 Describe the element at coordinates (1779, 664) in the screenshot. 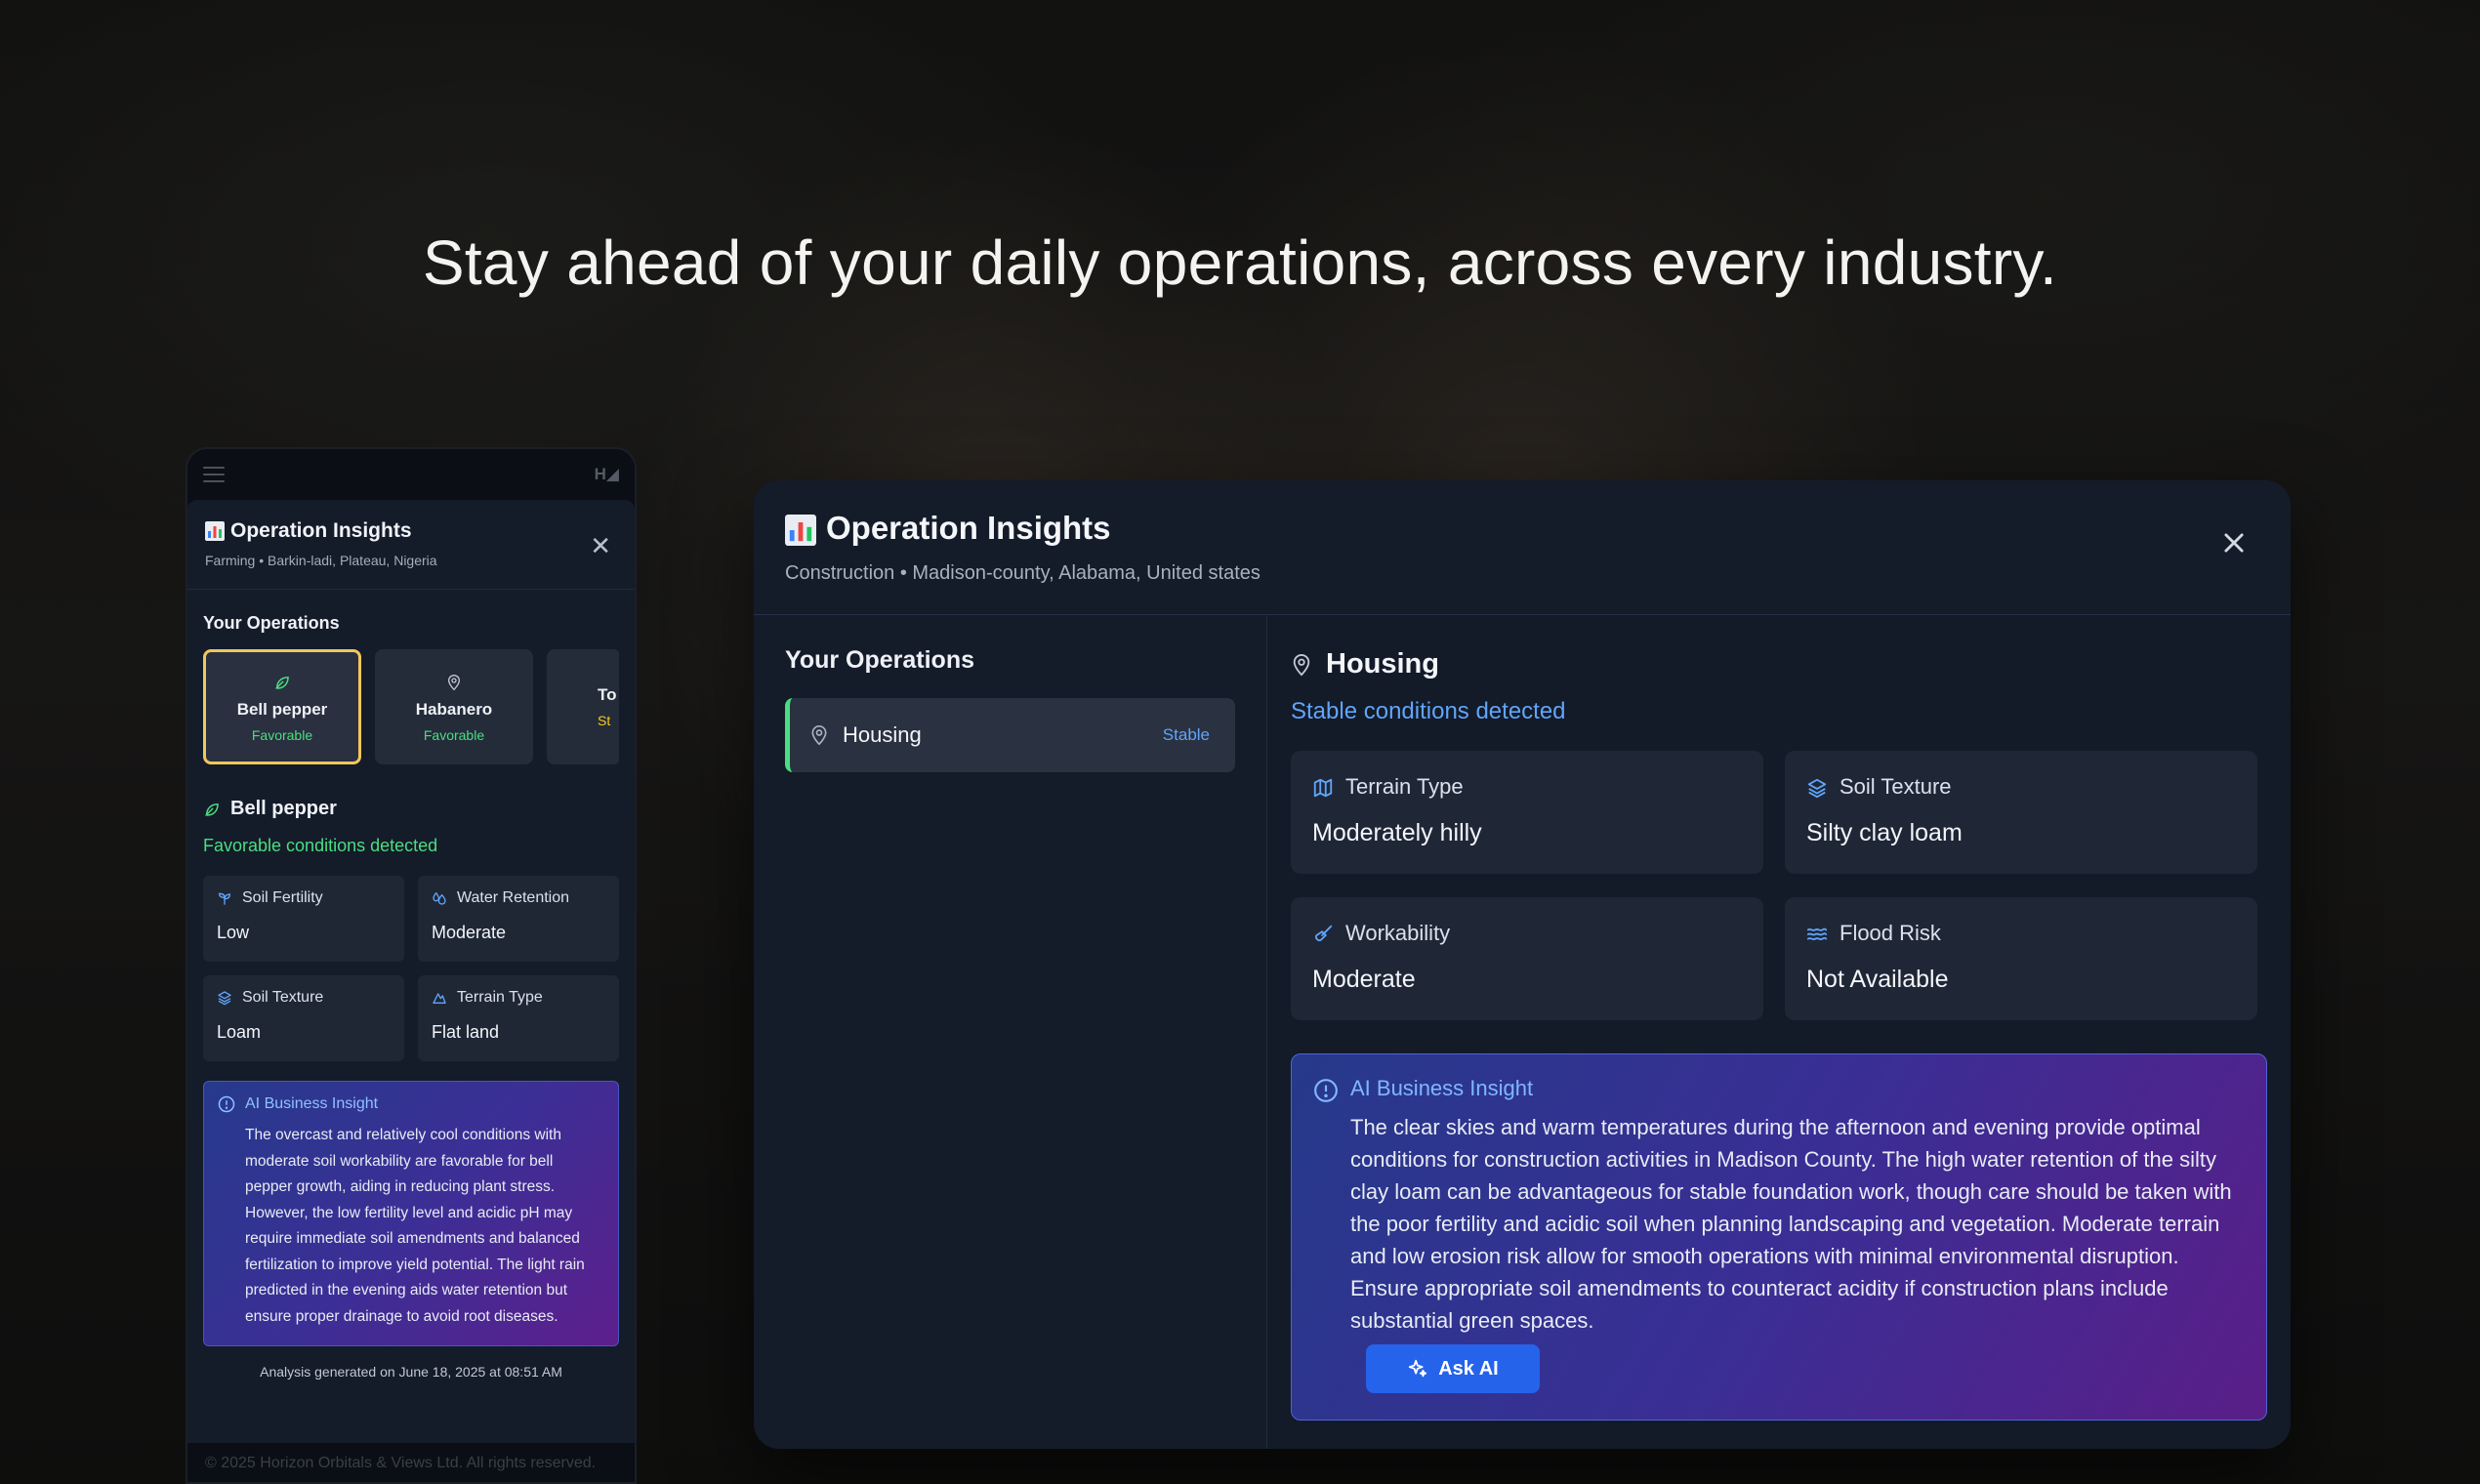

I see `detail-title: Housing` at that location.